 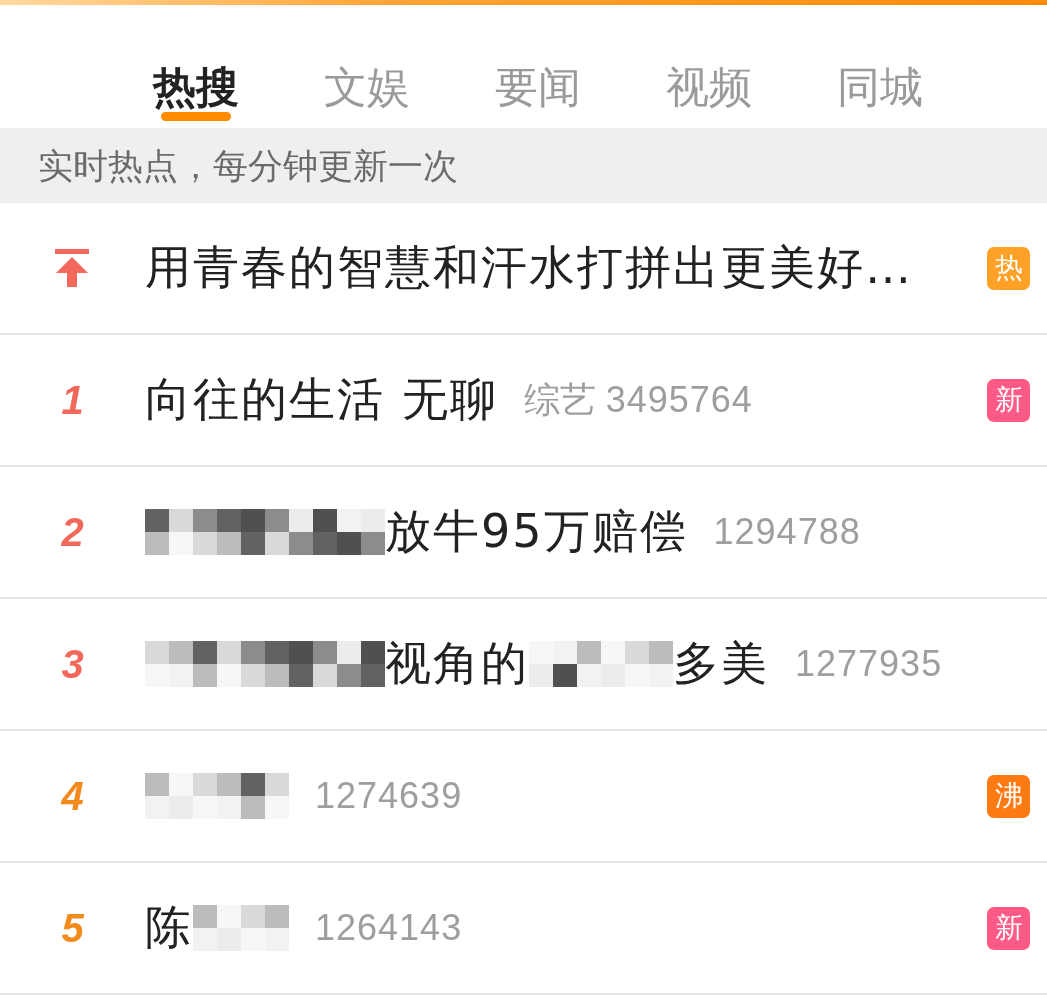 What do you see at coordinates (559, 400) in the screenshot?
I see `category-label: 综艺` at bounding box center [559, 400].